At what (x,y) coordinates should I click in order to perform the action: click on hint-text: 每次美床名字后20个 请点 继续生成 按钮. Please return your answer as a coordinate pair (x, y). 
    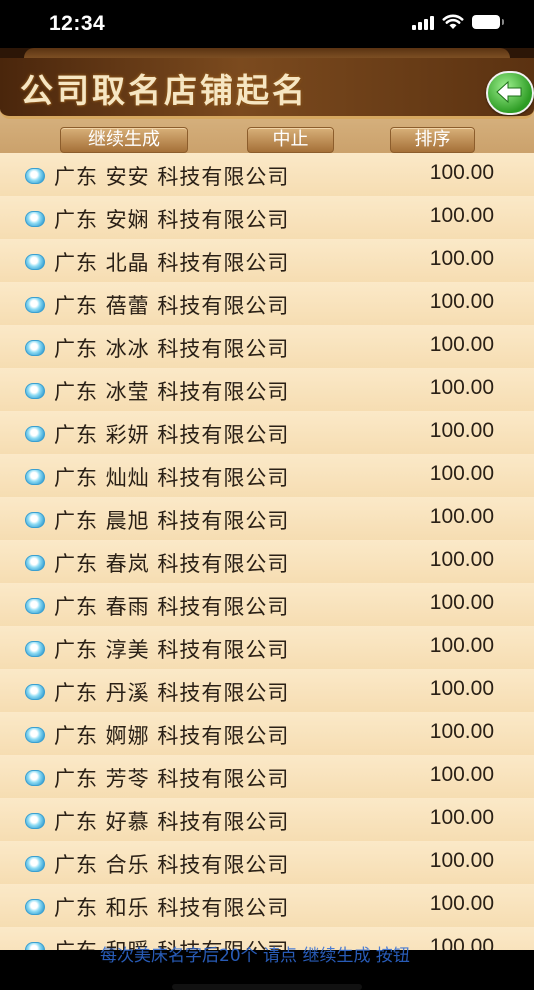
    Looking at the image, I should click on (255, 956).